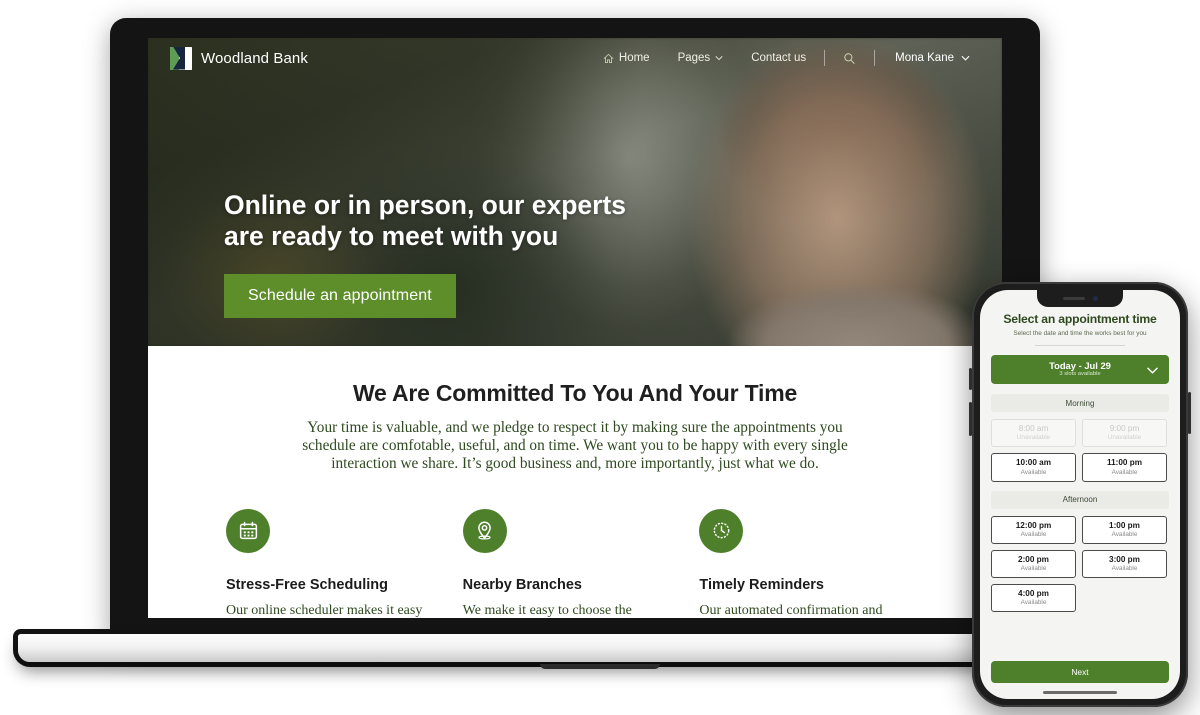 The height and width of the screenshot is (715, 1200). I want to click on time-slot-time: 4:00 pm, so click(1033, 593).